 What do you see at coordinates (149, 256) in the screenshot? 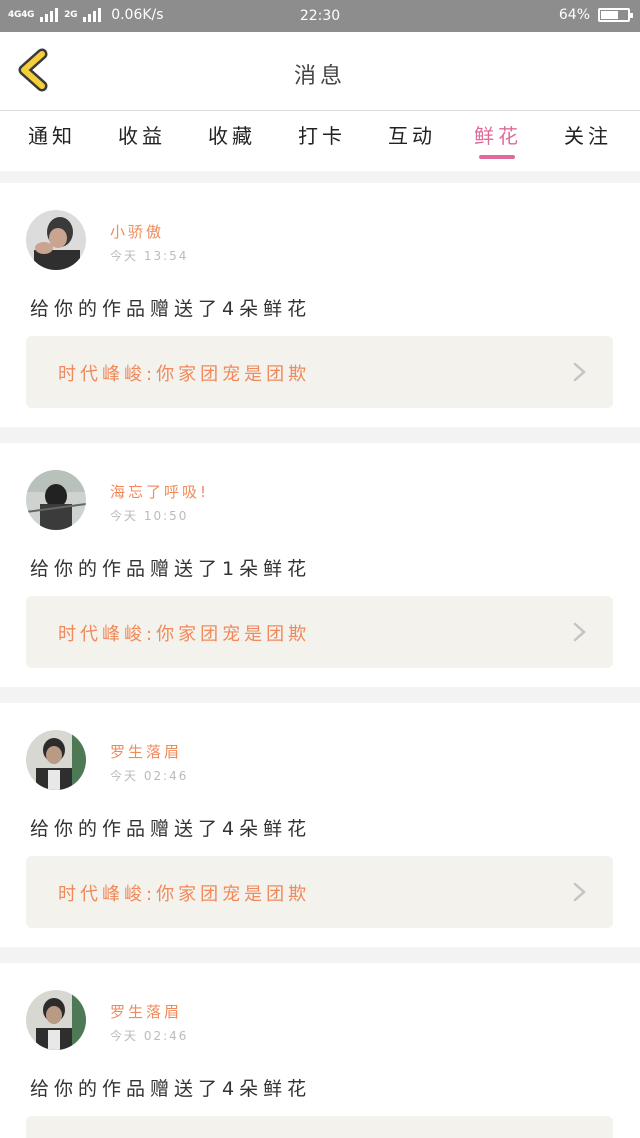
I see `message-time: 今天 13:54` at bounding box center [149, 256].